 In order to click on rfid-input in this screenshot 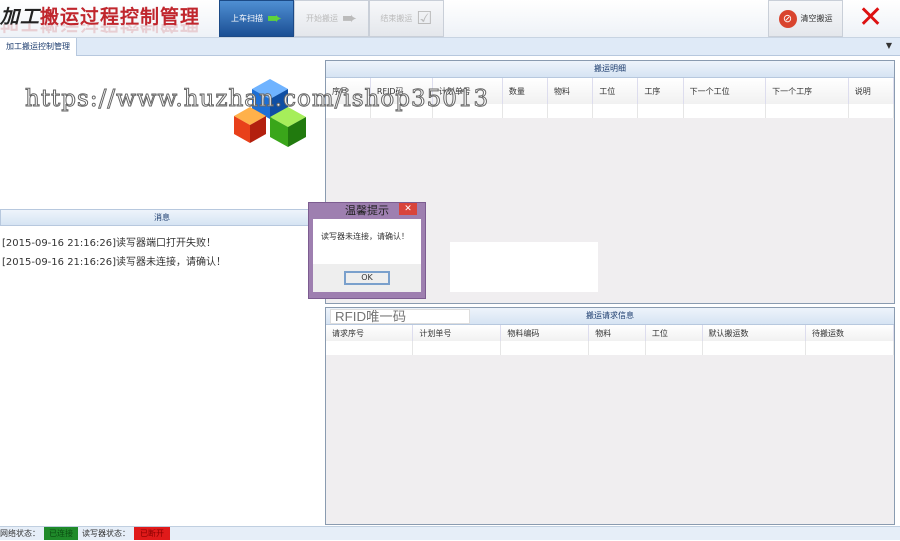, I will do `click(400, 316)`.